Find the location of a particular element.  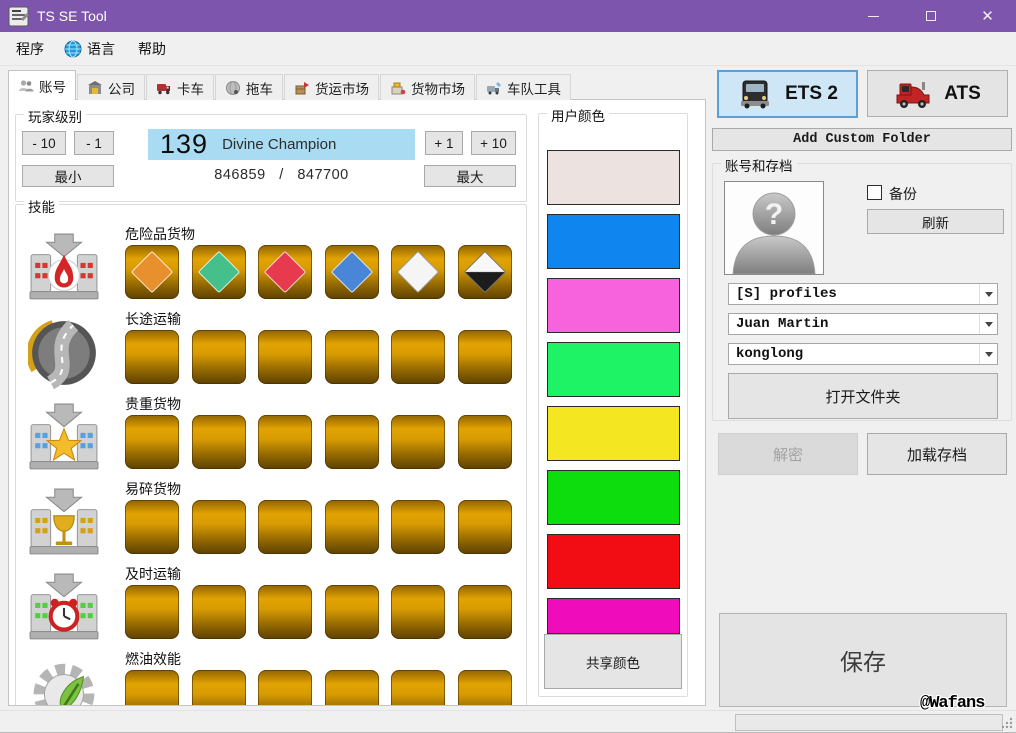

open-folder-button: 打开文件夹 is located at coordinates (863, 396).